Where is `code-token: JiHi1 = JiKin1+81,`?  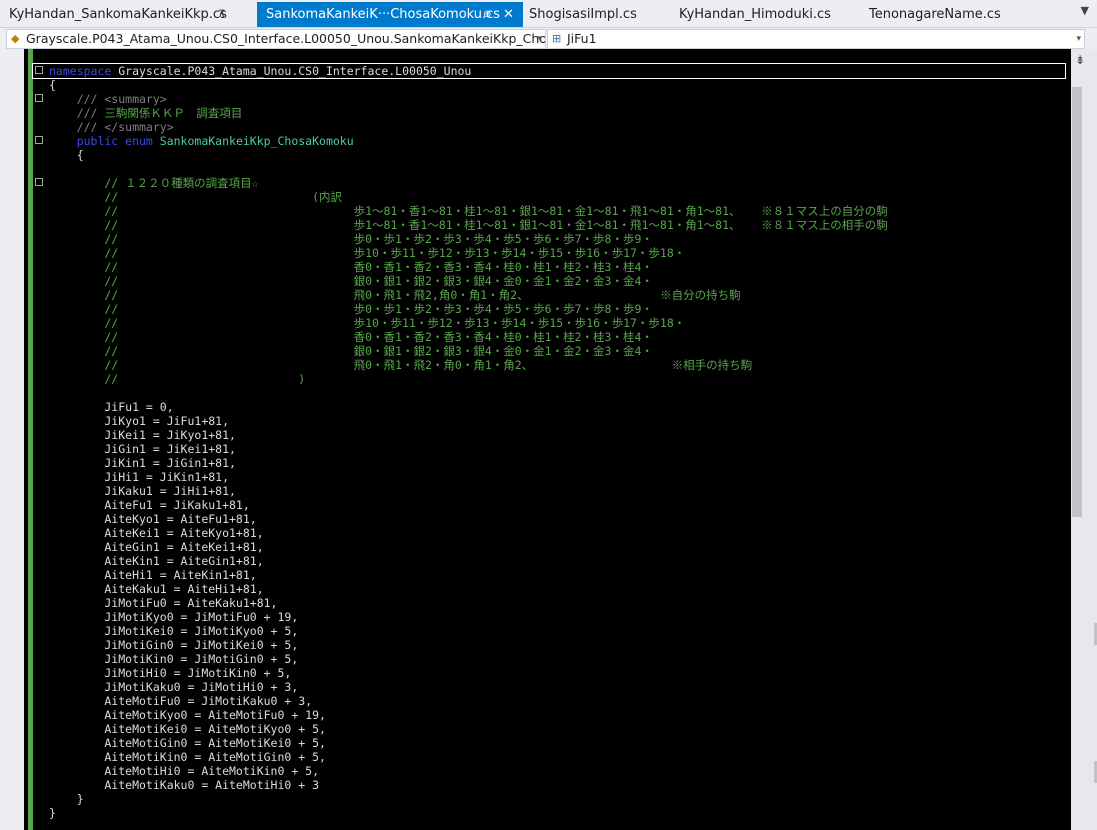
code-token: JiHi1 = JiKin1+81, is located at coordinates (139, 477).